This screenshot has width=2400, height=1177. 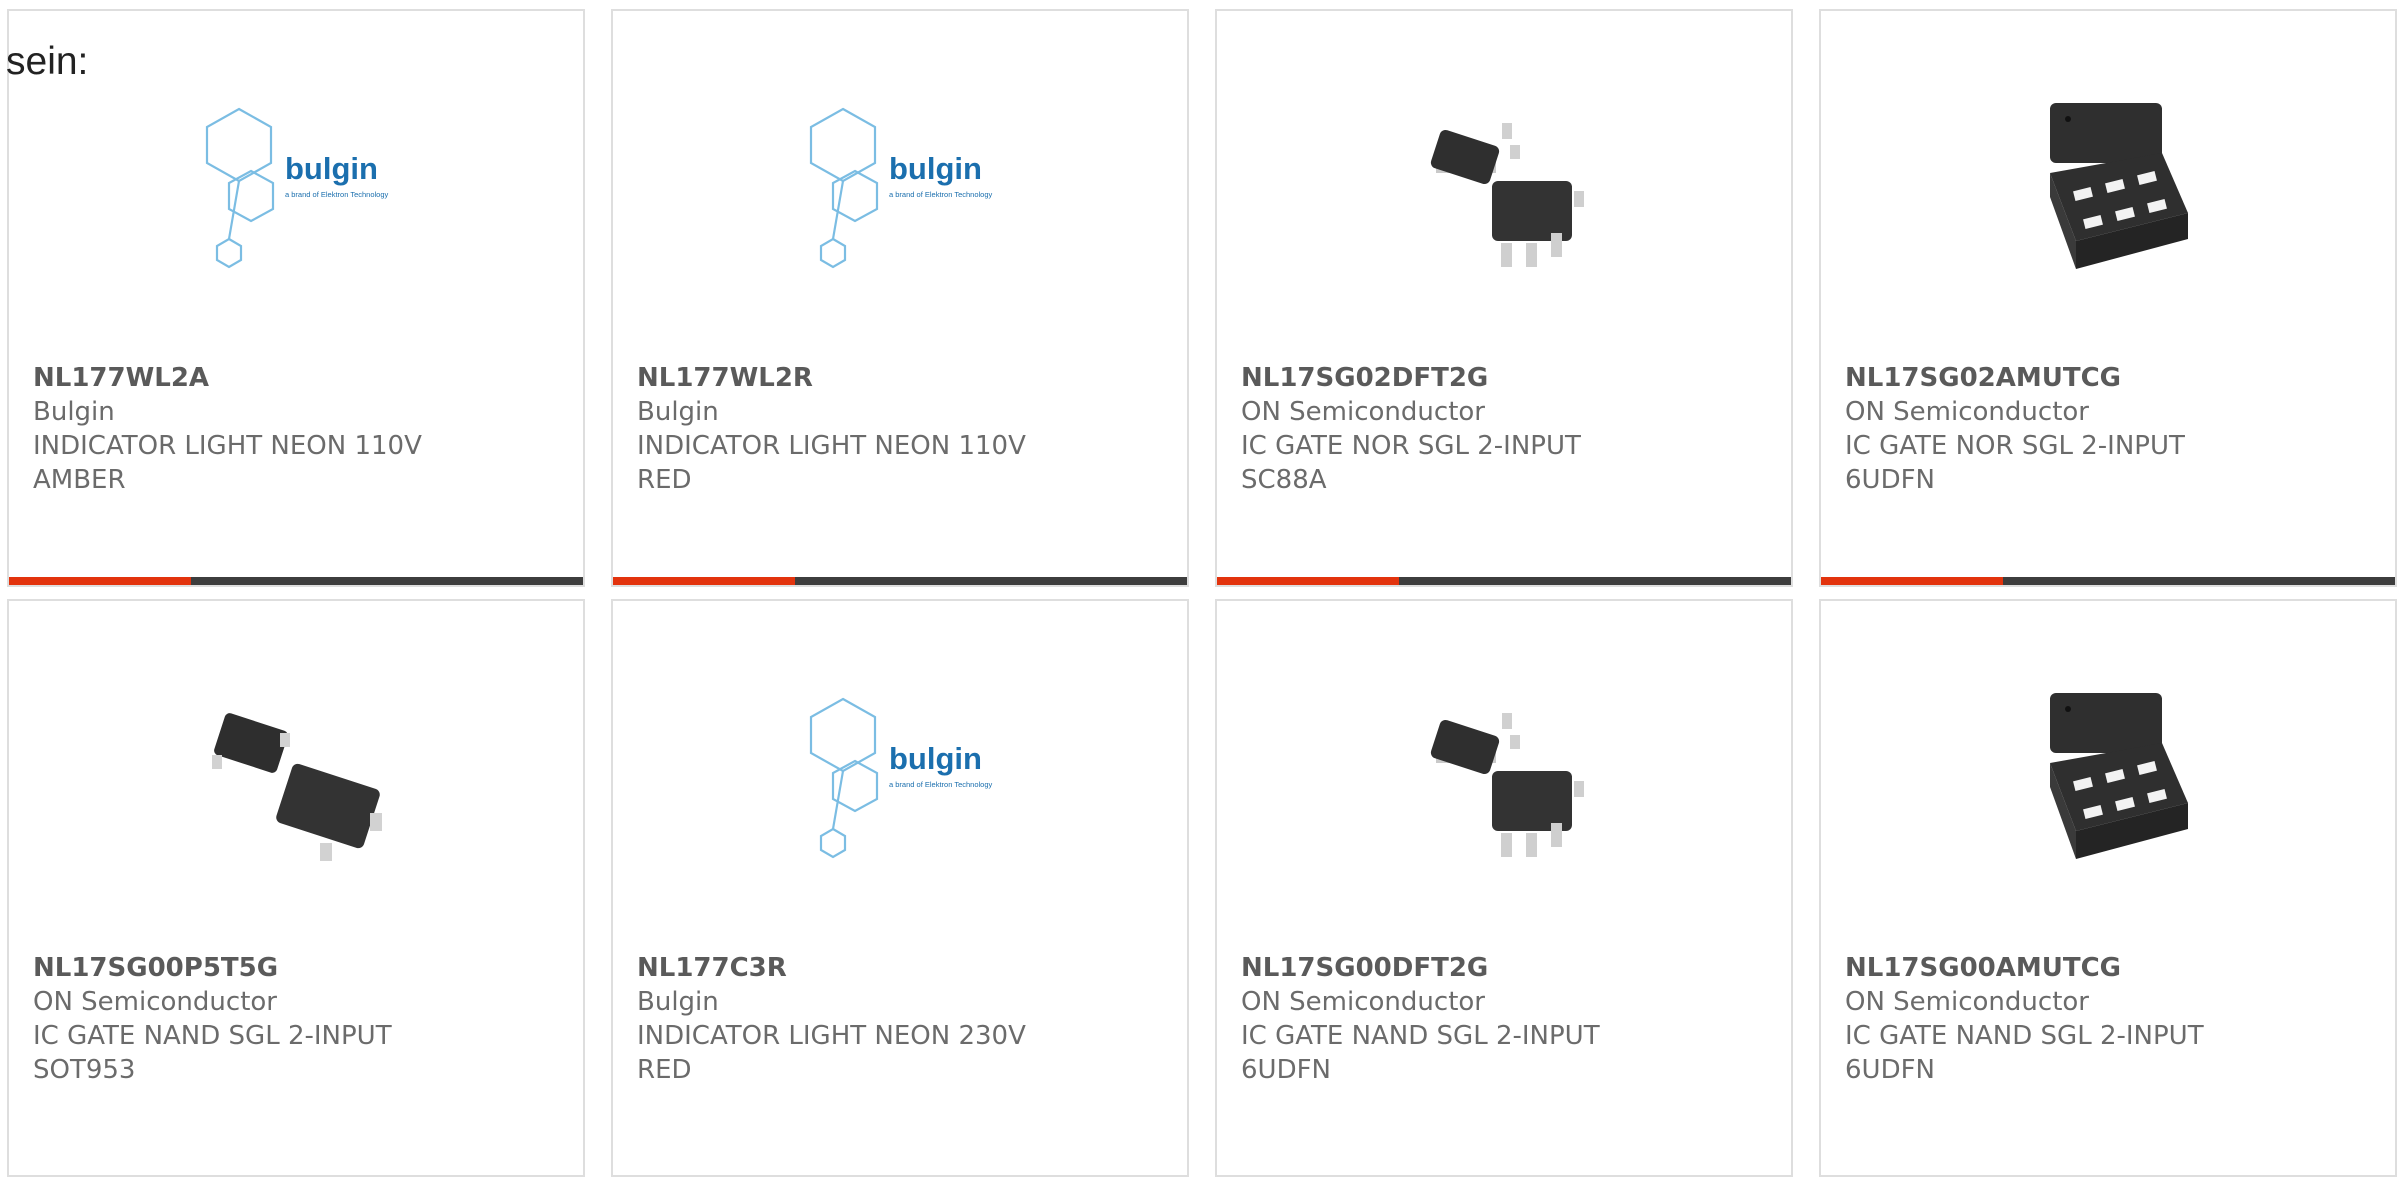 I want to click on part-number-link: NL17SG02DFT2G, so click(x=1501, y=378).